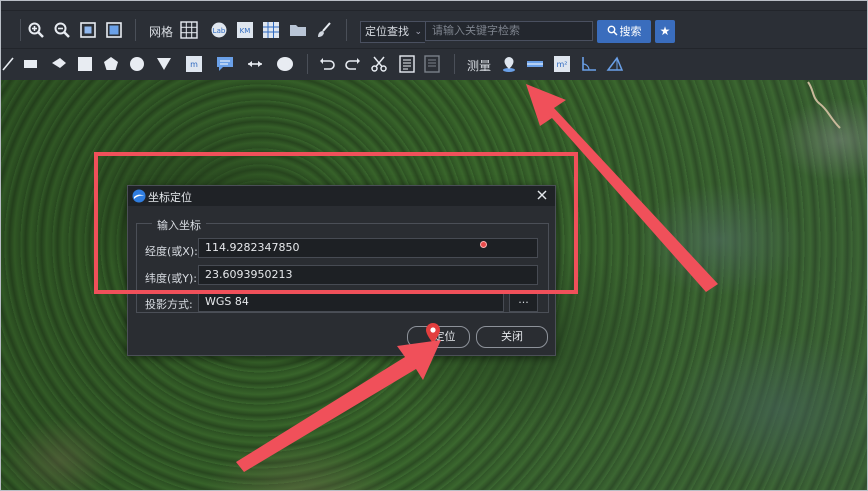 This screenshot has height=491, width=868. I want to click on close-icon, so click(542, 195).